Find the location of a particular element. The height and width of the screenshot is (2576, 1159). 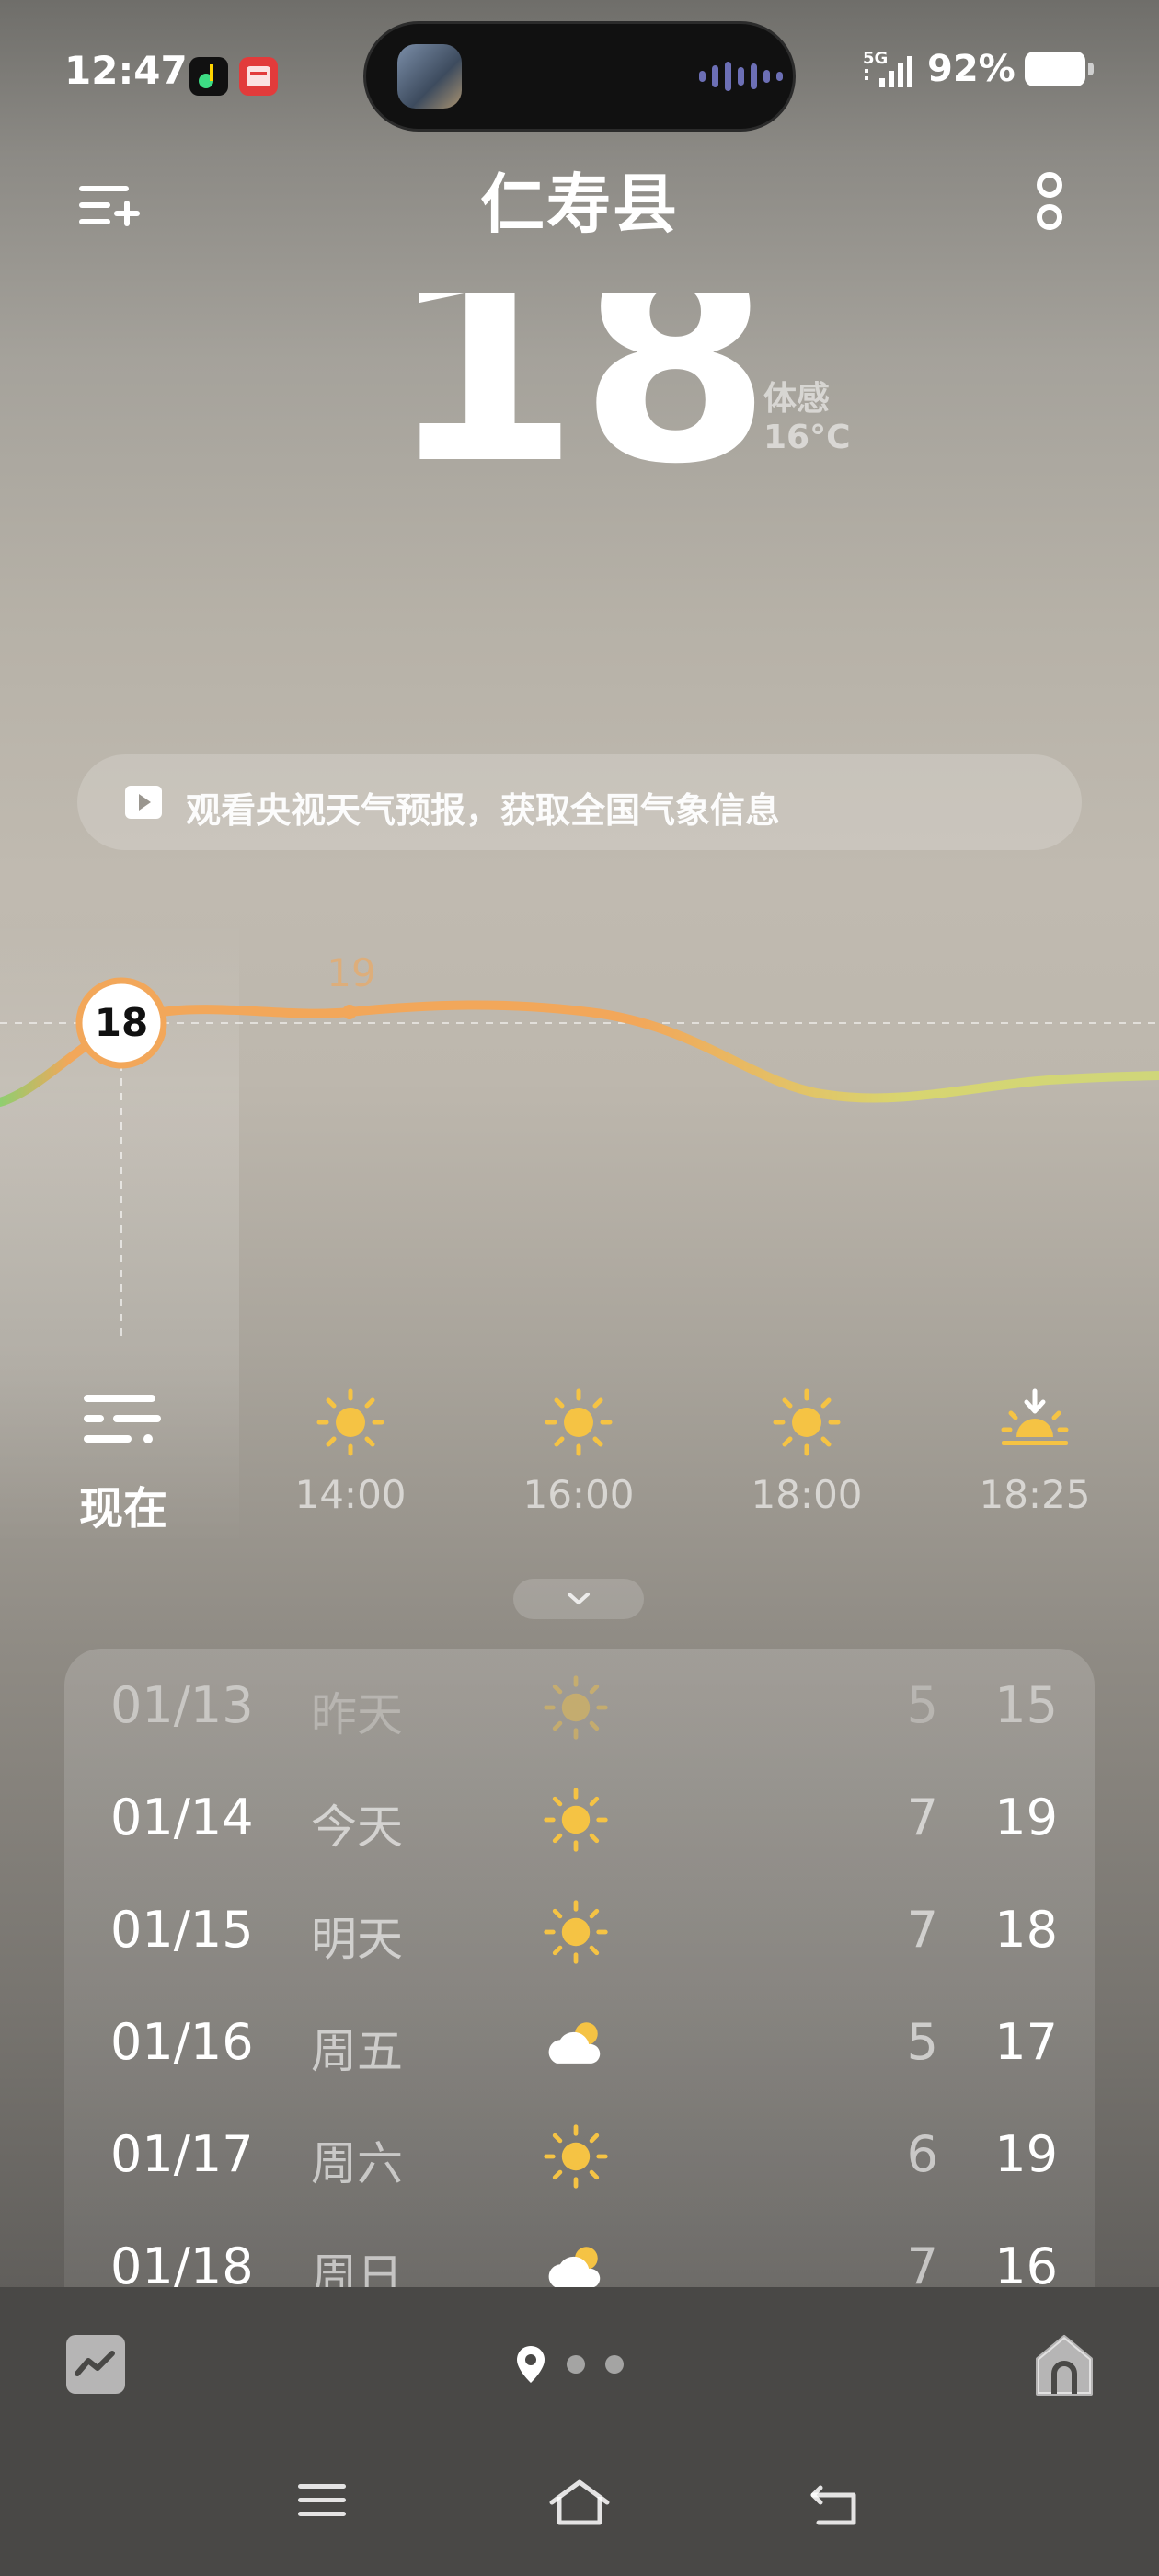

status-bar: 12:47 5G 92% is located at coordinates (579, 73).